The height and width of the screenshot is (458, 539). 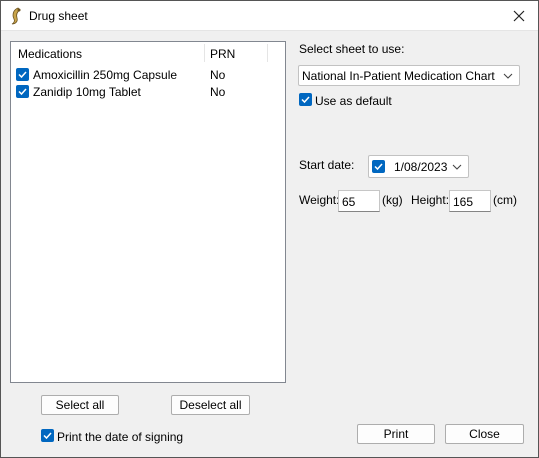 What do you see at coordinates (105, 75) in the screenshot?
I see `medication-name: Amoxicillin 250mg Capsule` at bounding box center [105, 75].